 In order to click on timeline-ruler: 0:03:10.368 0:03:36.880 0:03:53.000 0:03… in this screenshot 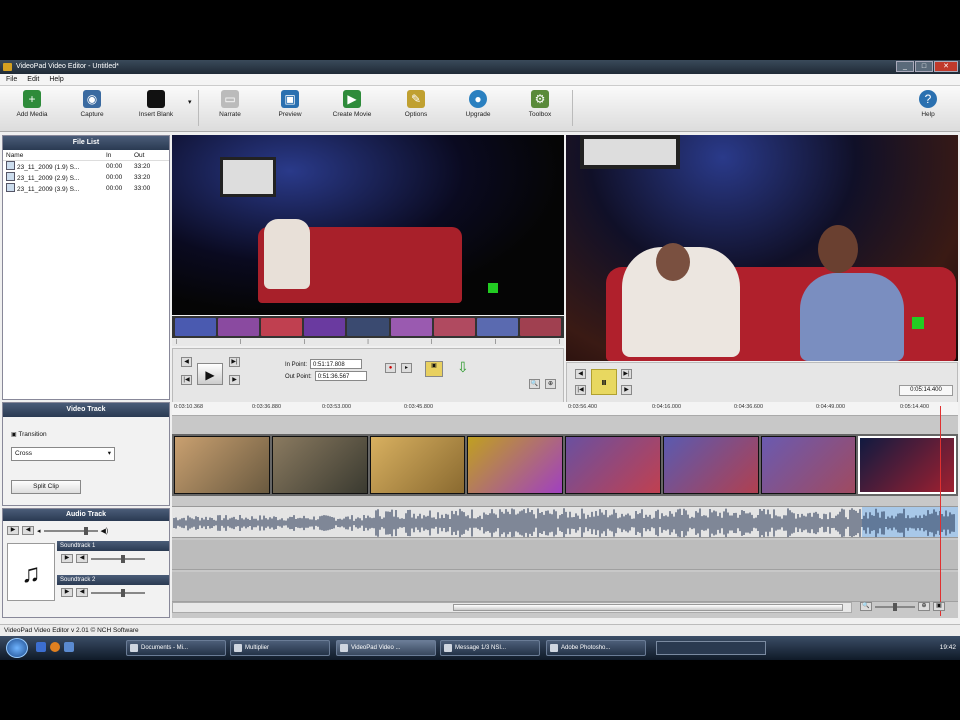, I will do `click(565, 409)`.